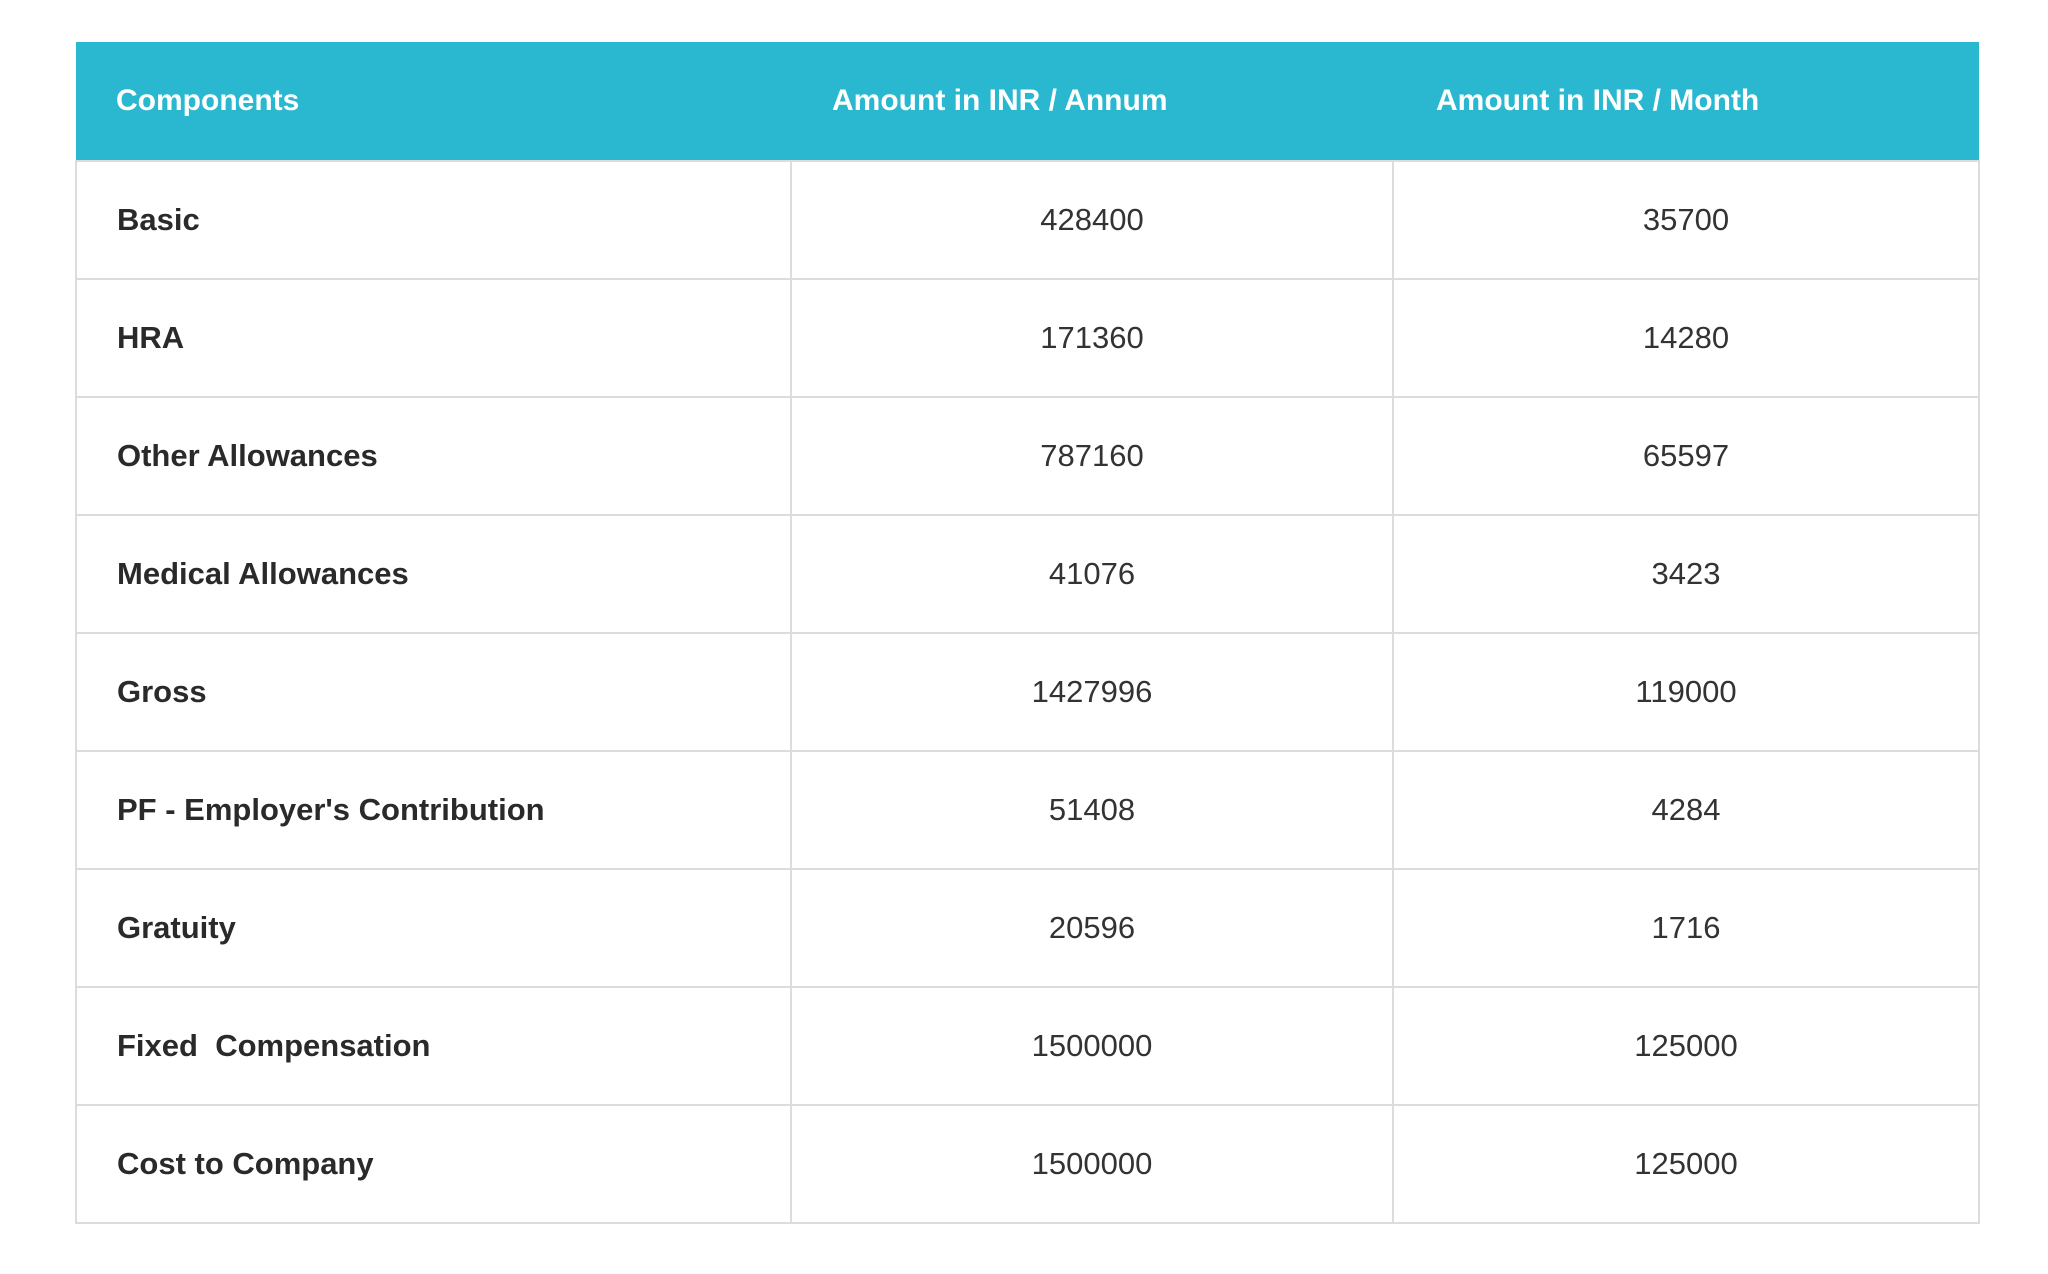  What do you see at coordinates (433, 692) in the screenshot?
I see `component-cell: Gross` at bounding box center [433, 692].